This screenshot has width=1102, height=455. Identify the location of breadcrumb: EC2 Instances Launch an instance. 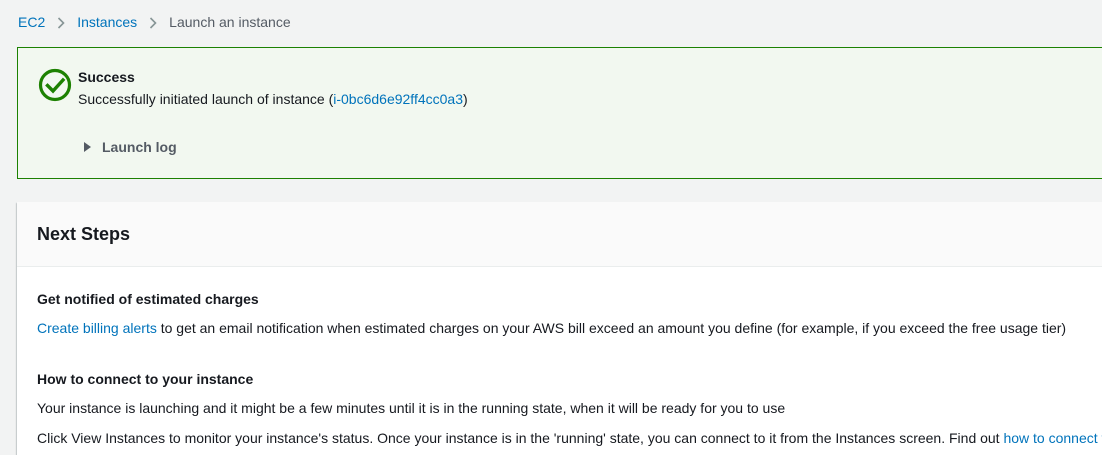
(154, 22).